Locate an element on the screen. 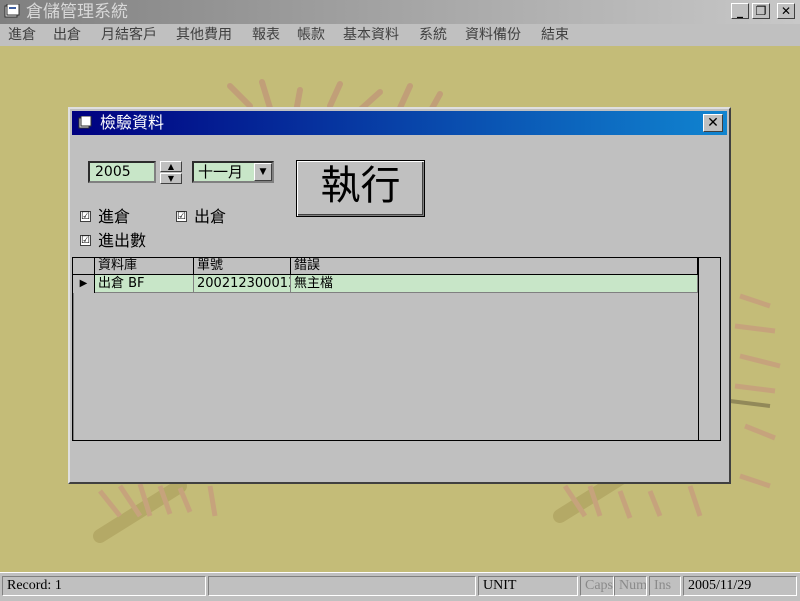 The width and height of the screenshot is (800, 601). status-message is located at coordinates (342, 586).